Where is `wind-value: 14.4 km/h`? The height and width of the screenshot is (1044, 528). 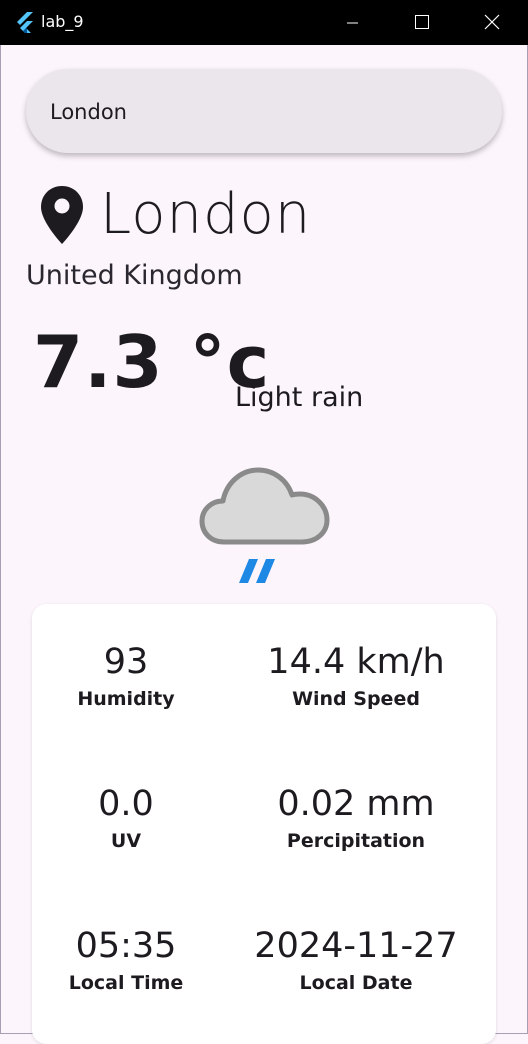
wind-value: 14.4 km/h is located at coordinates (356, 662).